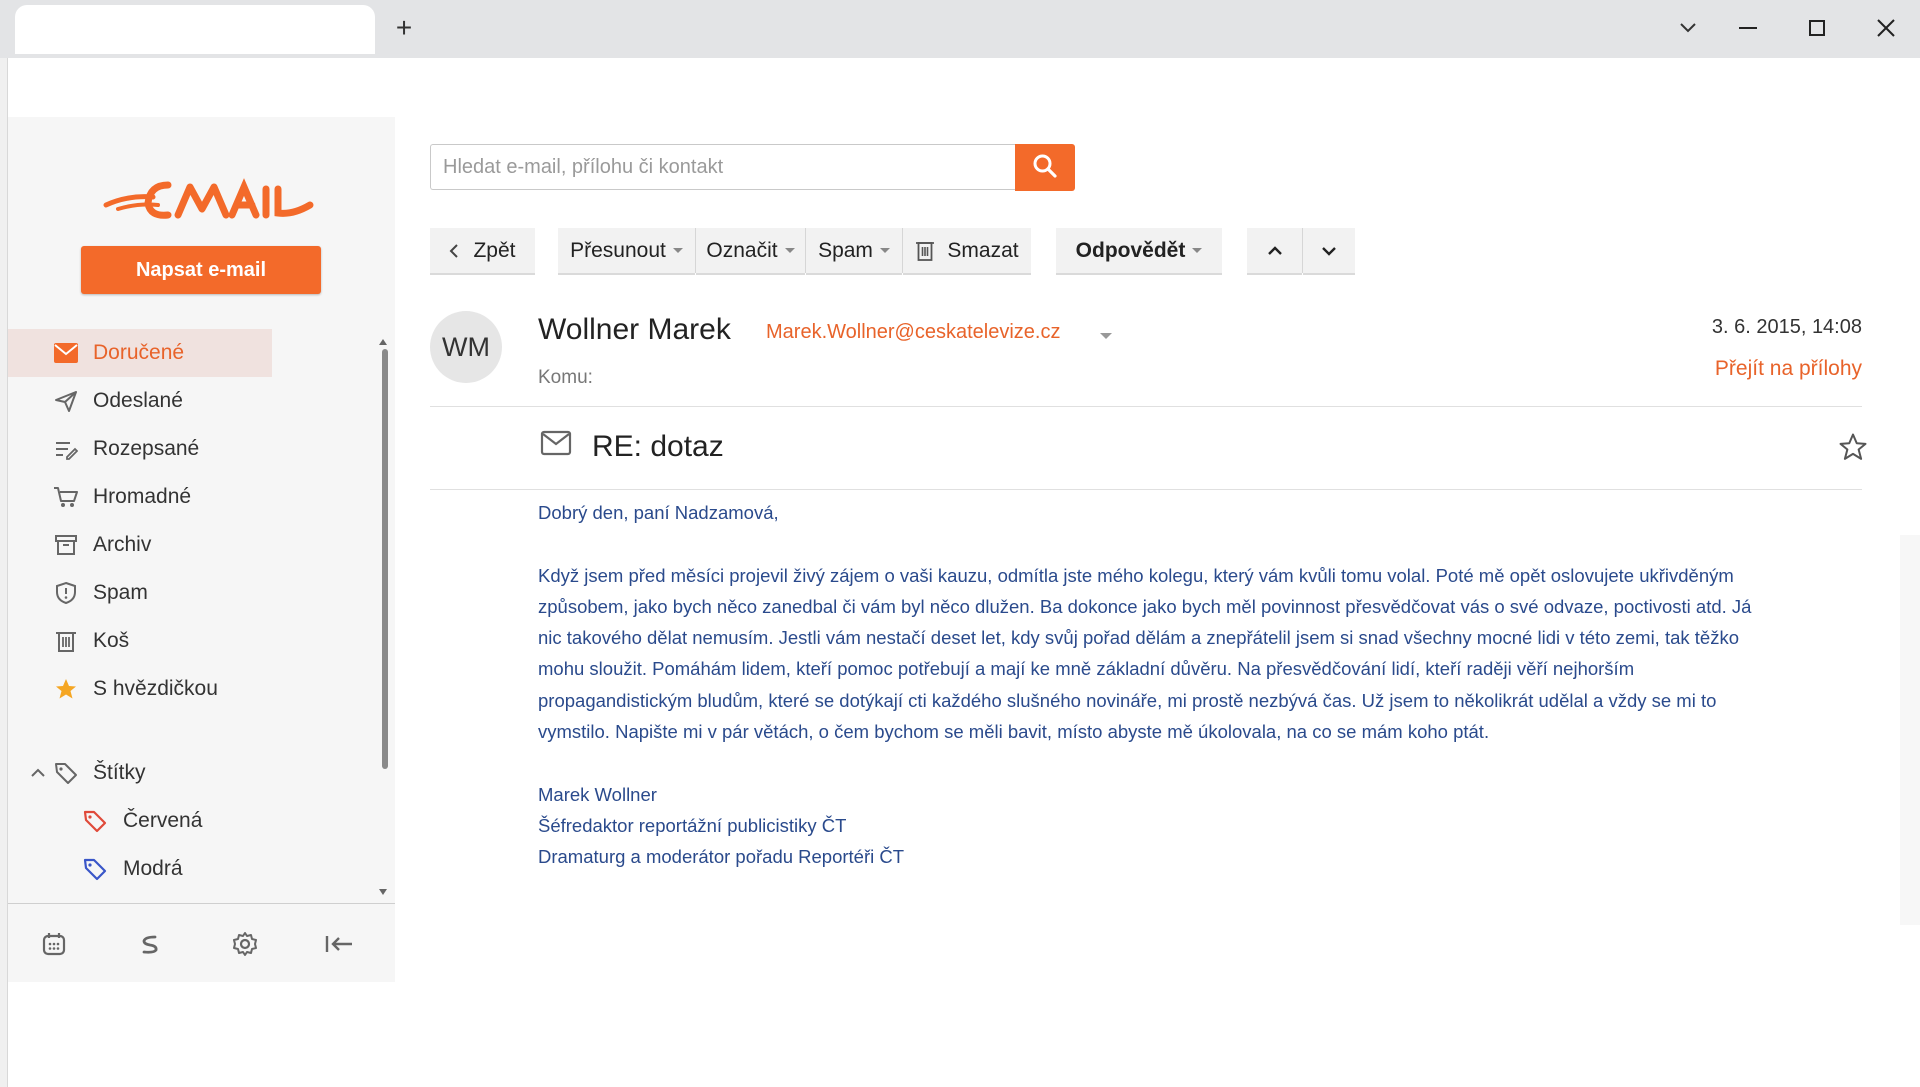 The image size is (1920, 1087). Describe the element at coordinates (339, 944) in the screenshot. I see `collapse-sidebar-icon` at that location.